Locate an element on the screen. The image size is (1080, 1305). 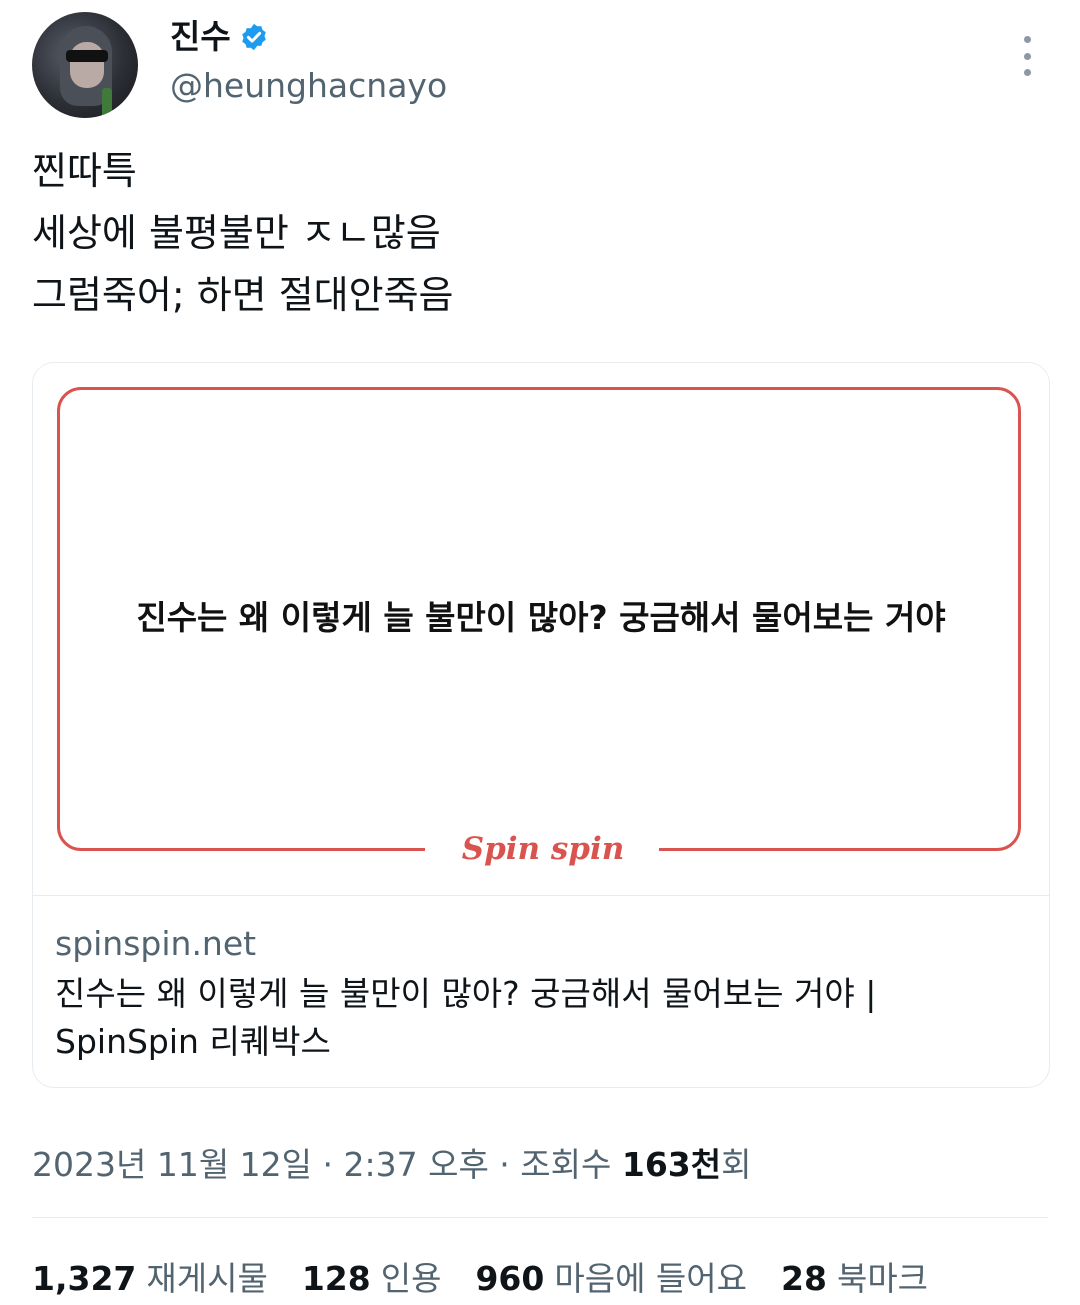
engagement-stats: 1,327 재게시물 128 인용 960 마음에 들어요 28 북마크 is located at coordinates (480, 1276).